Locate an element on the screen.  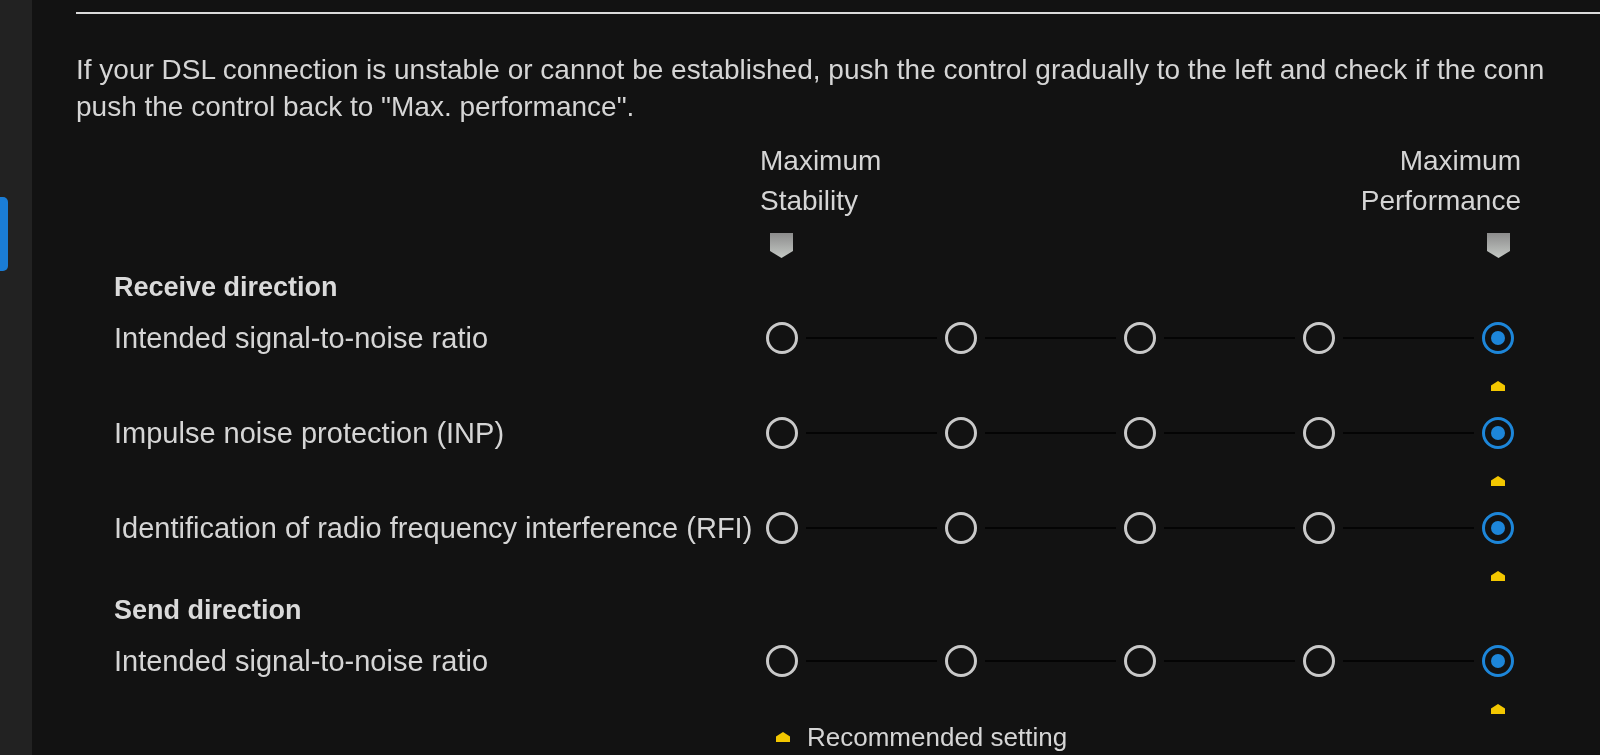
legend-text: Recommended setting is located at coordinates (937, 737).